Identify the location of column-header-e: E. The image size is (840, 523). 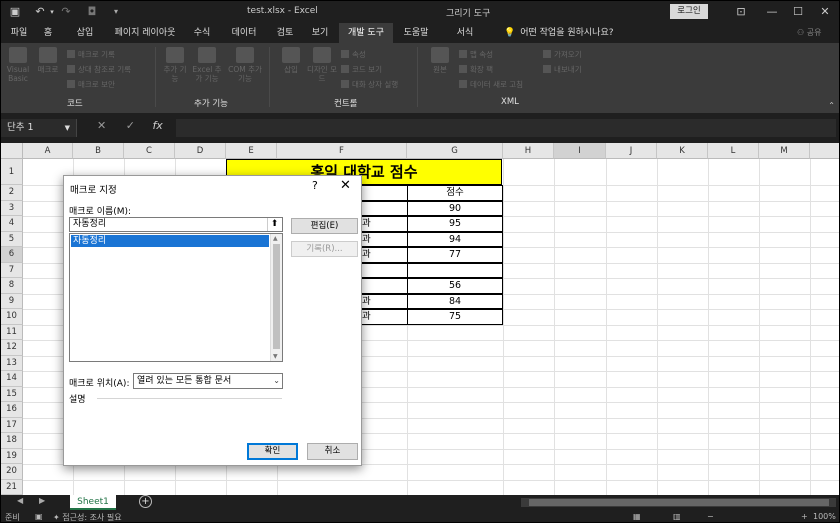
(251, 151).